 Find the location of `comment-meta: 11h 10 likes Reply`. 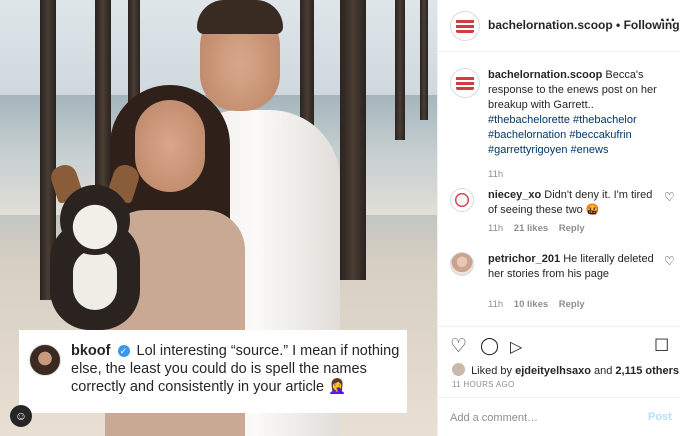

comment-meta: 11h 10 likes Reply is located at coordinates (536, 304).